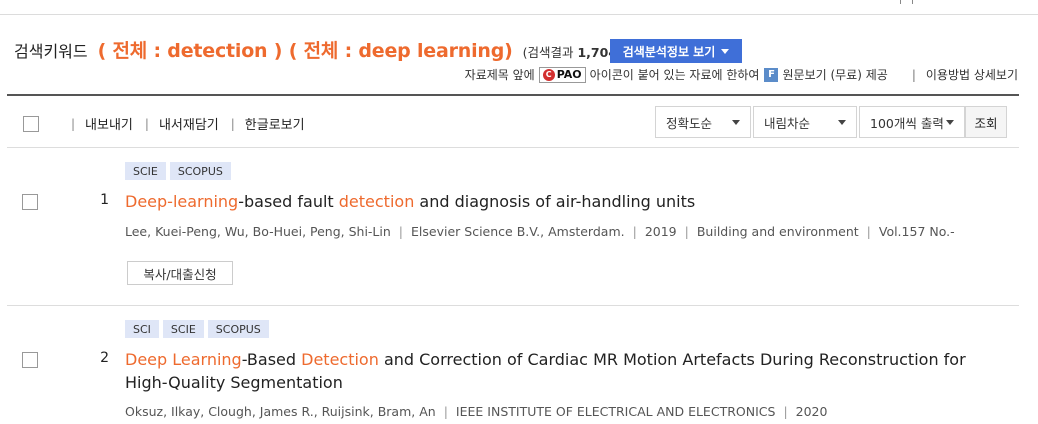  What do you see at coordinates (142, 329) in the screenshot?
I see `index-badge: SCI` at bounding box center [142, 329].